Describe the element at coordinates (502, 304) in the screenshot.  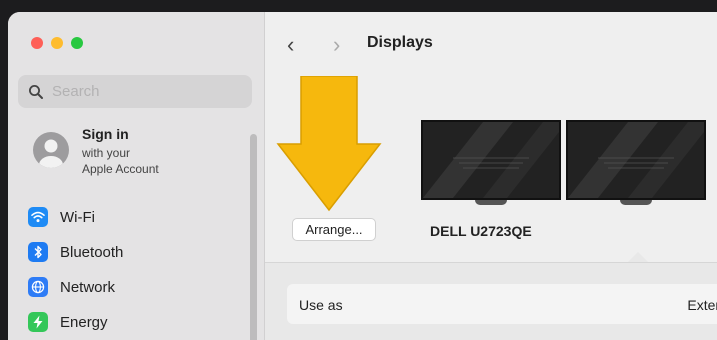
I see `use-as-row: Use as Extend` at that location.